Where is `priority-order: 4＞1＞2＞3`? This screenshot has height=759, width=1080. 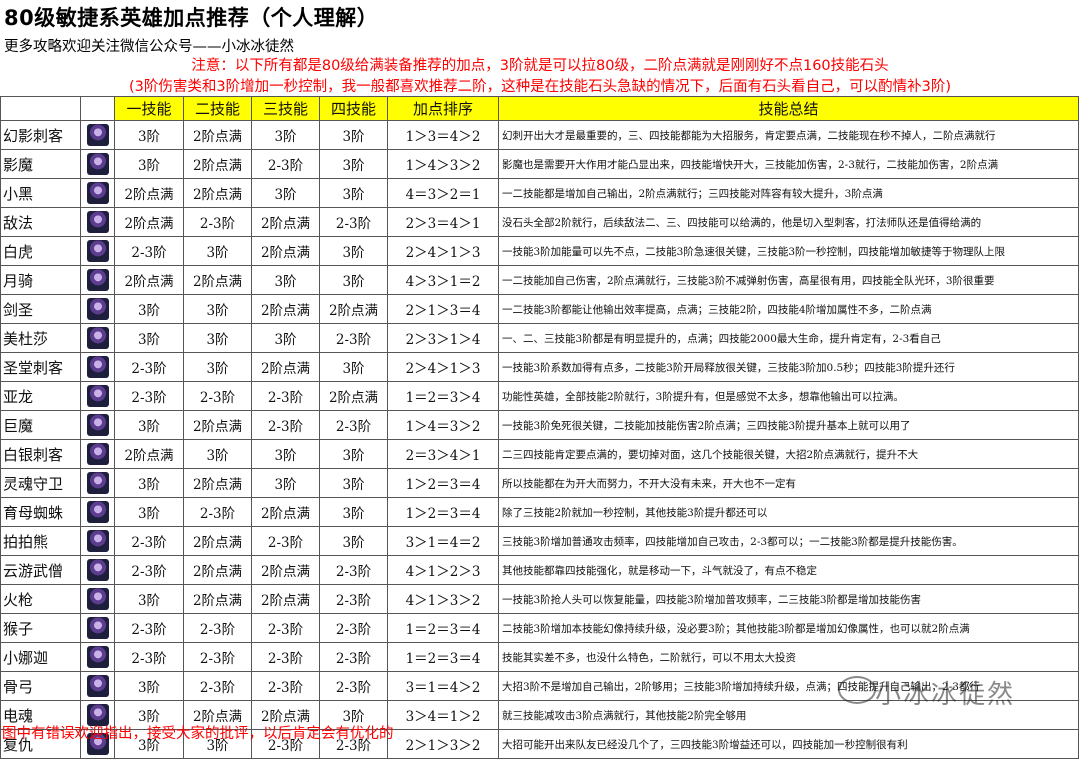
priority-order: 4＞1＞2＞3 is located at coordinates (443, 570).